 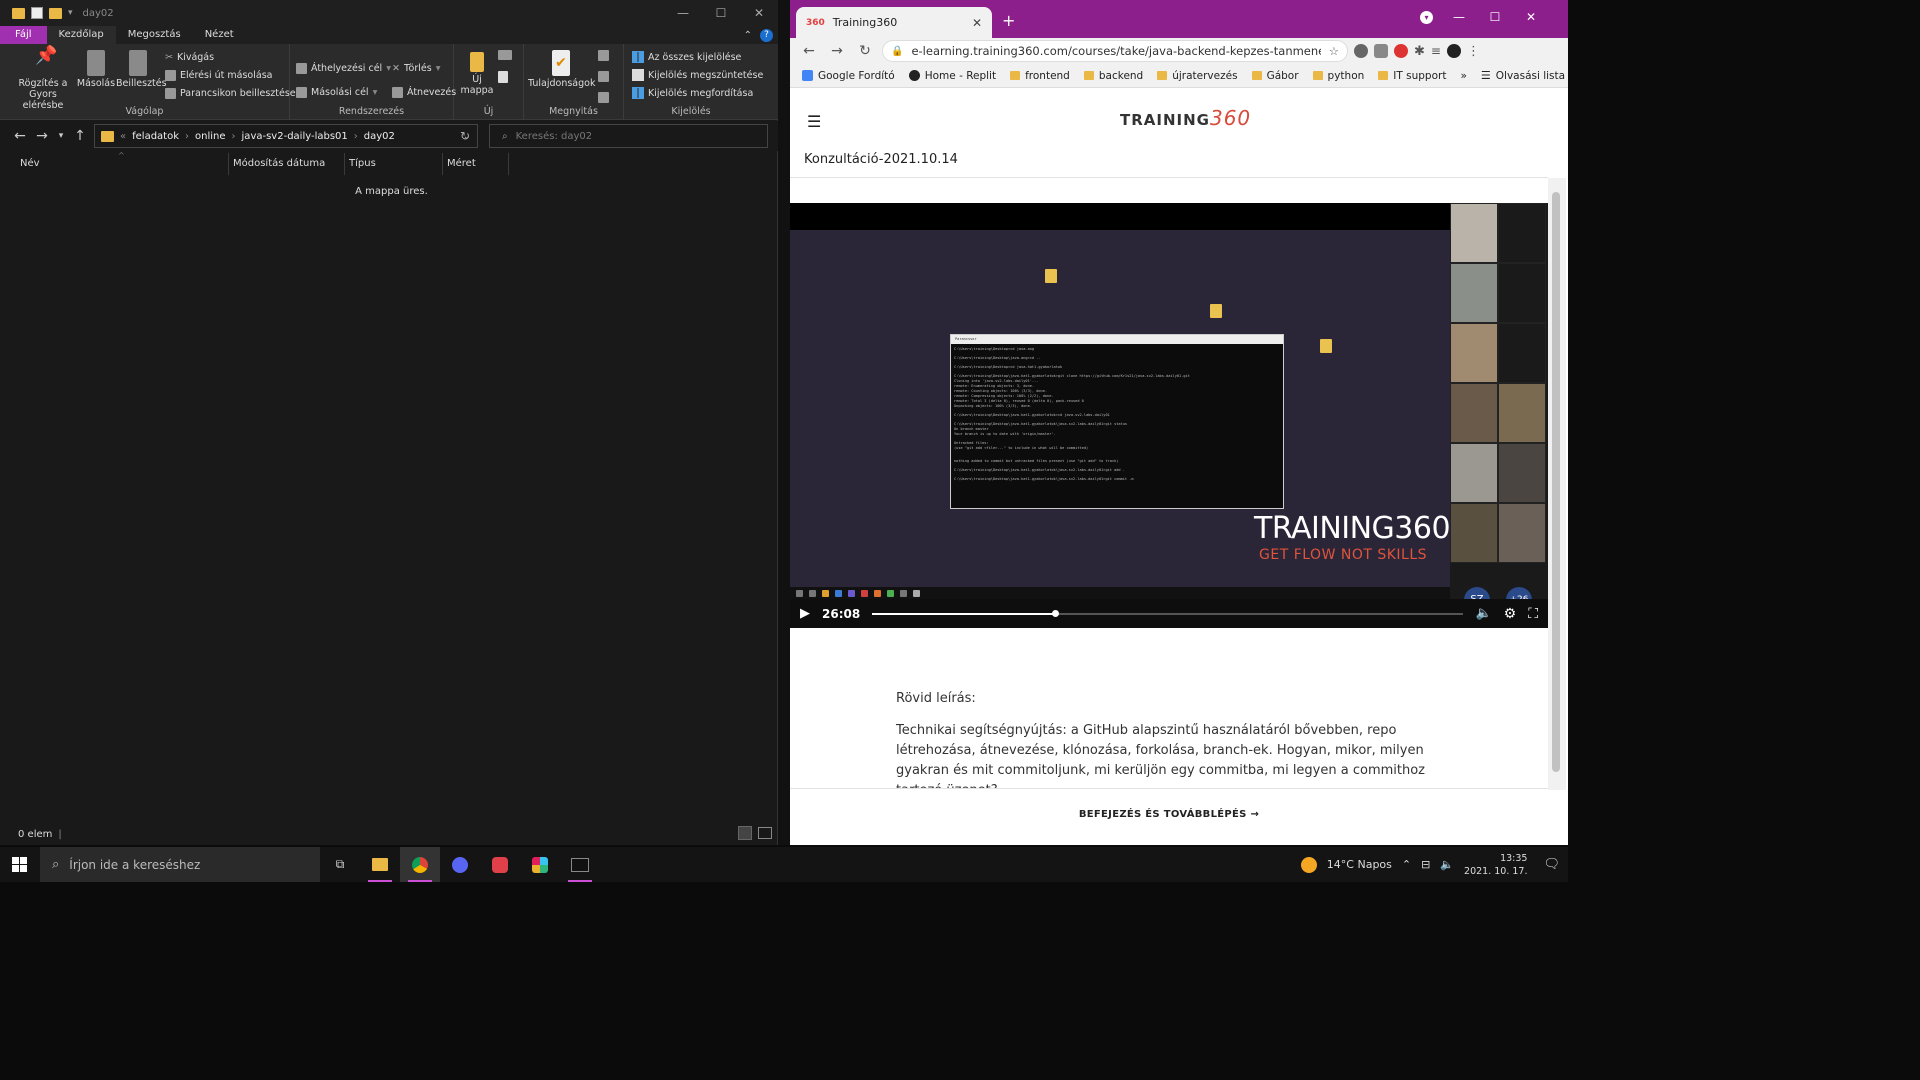 I want to click on new-folder-button: Új mappa, so click(x=477, y=70).